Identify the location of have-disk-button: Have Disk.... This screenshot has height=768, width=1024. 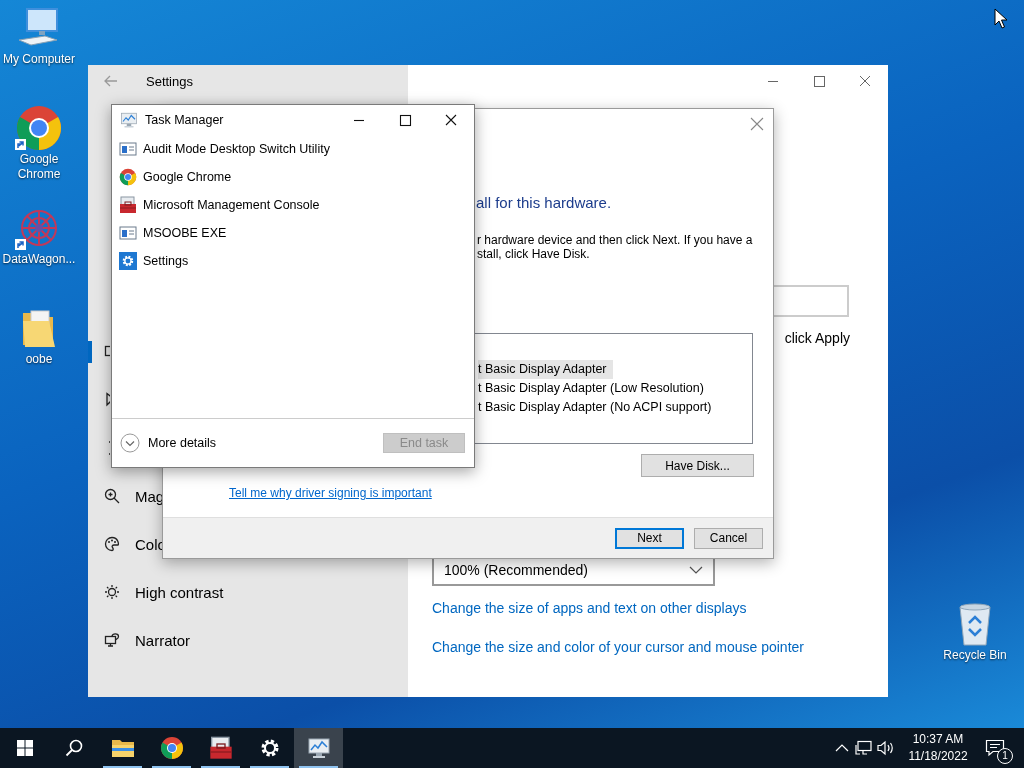
(697, 465).